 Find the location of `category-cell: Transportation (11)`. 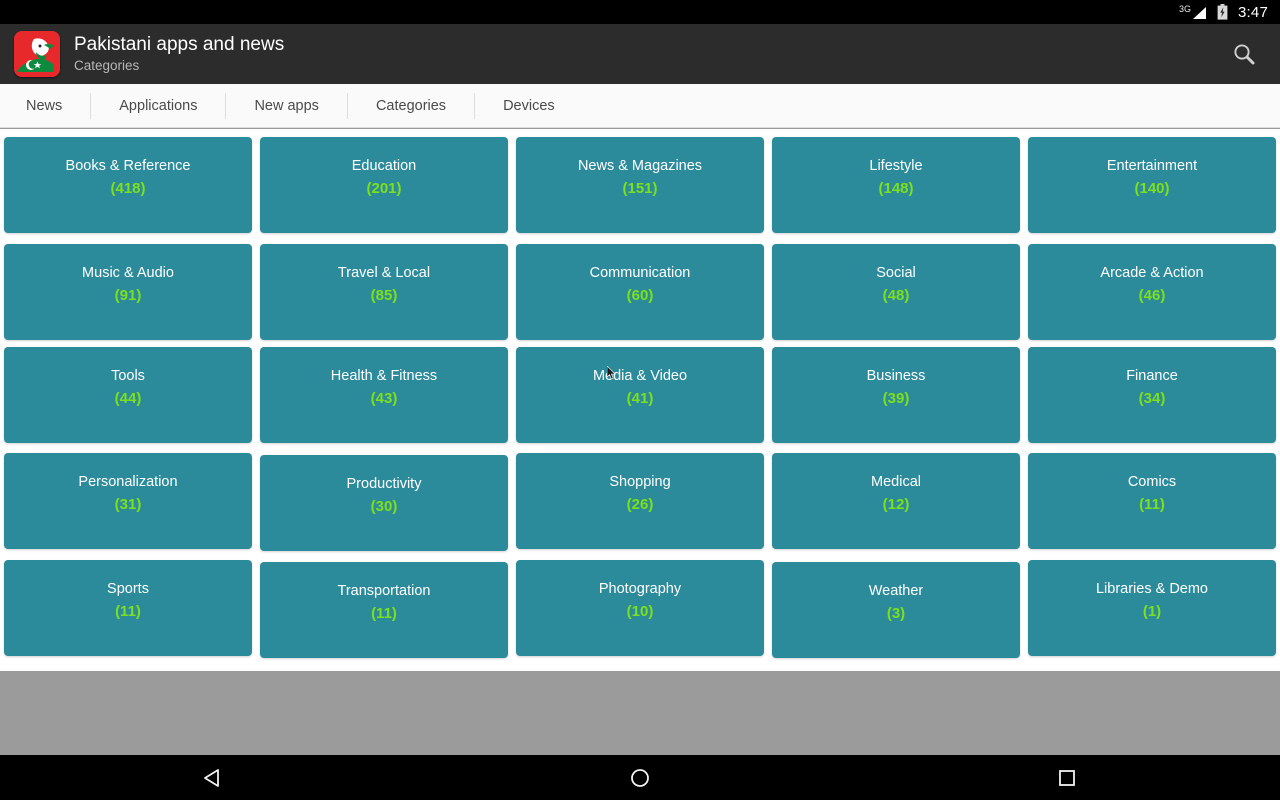

category-cell: Transportation (11) is located at coordinates (384, 609).